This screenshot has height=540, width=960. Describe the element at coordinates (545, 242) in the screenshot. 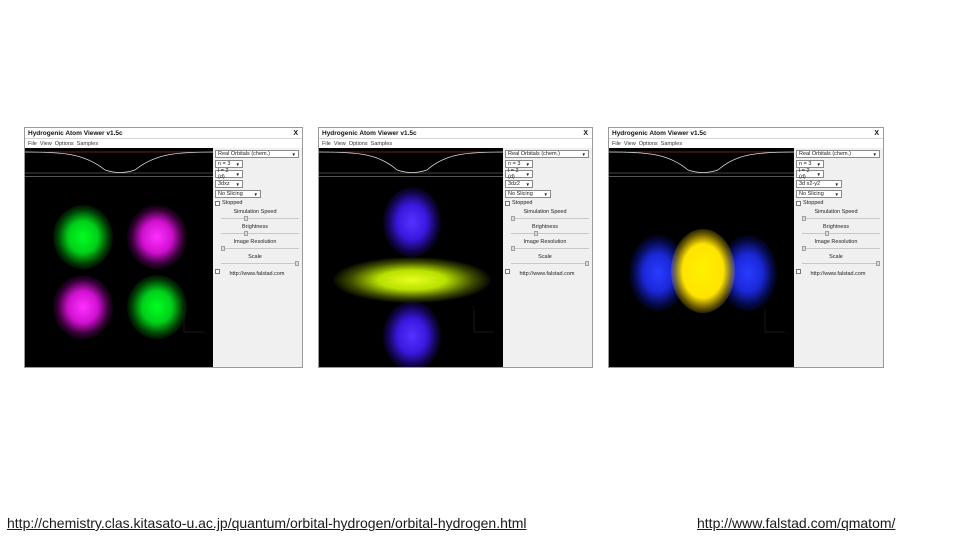

I see `image-resolution-label: Image Resolution` at that location.